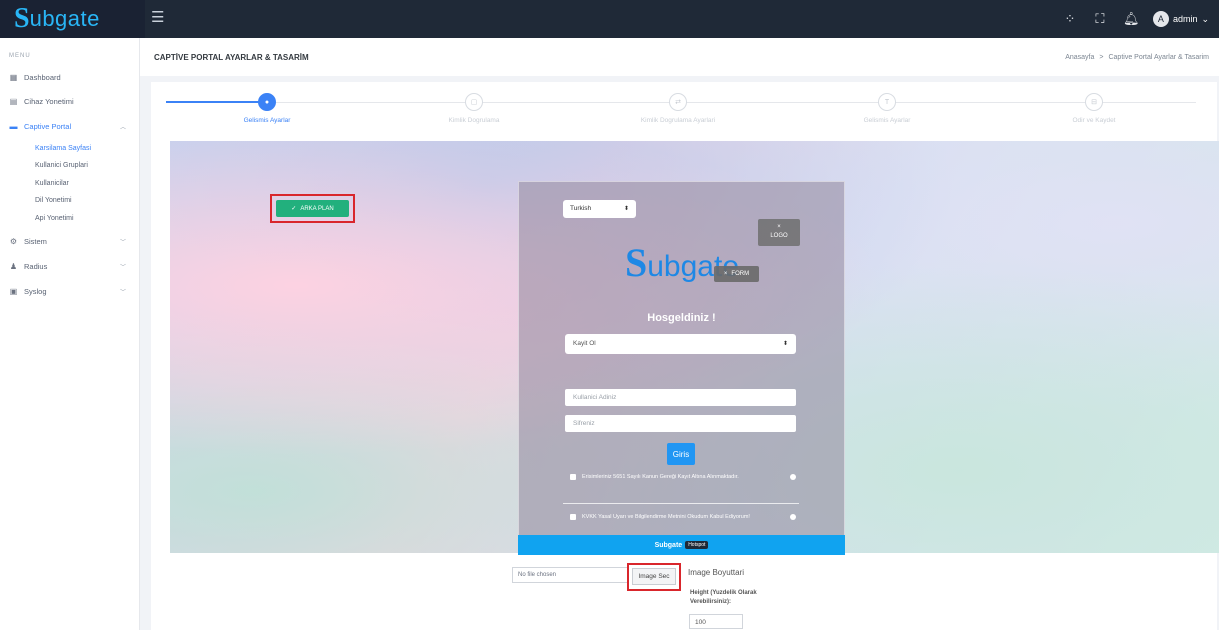  I want to click on sidebar-subitem-dil-yonetimi: Dil Yonetimi, so click(53, 200).